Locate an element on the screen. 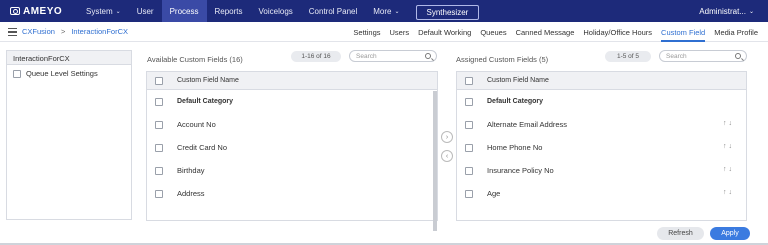  assigned-list-header: Custom Field Name is located at coordinates (601, 81).